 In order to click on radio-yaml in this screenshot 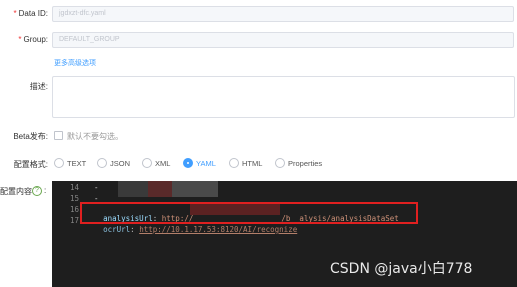, I will do `click(188, 163)`.